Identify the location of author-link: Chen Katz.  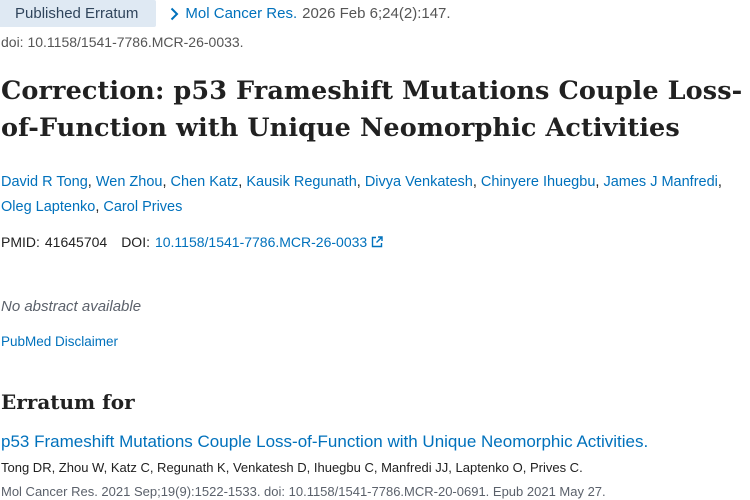
(205, 182).